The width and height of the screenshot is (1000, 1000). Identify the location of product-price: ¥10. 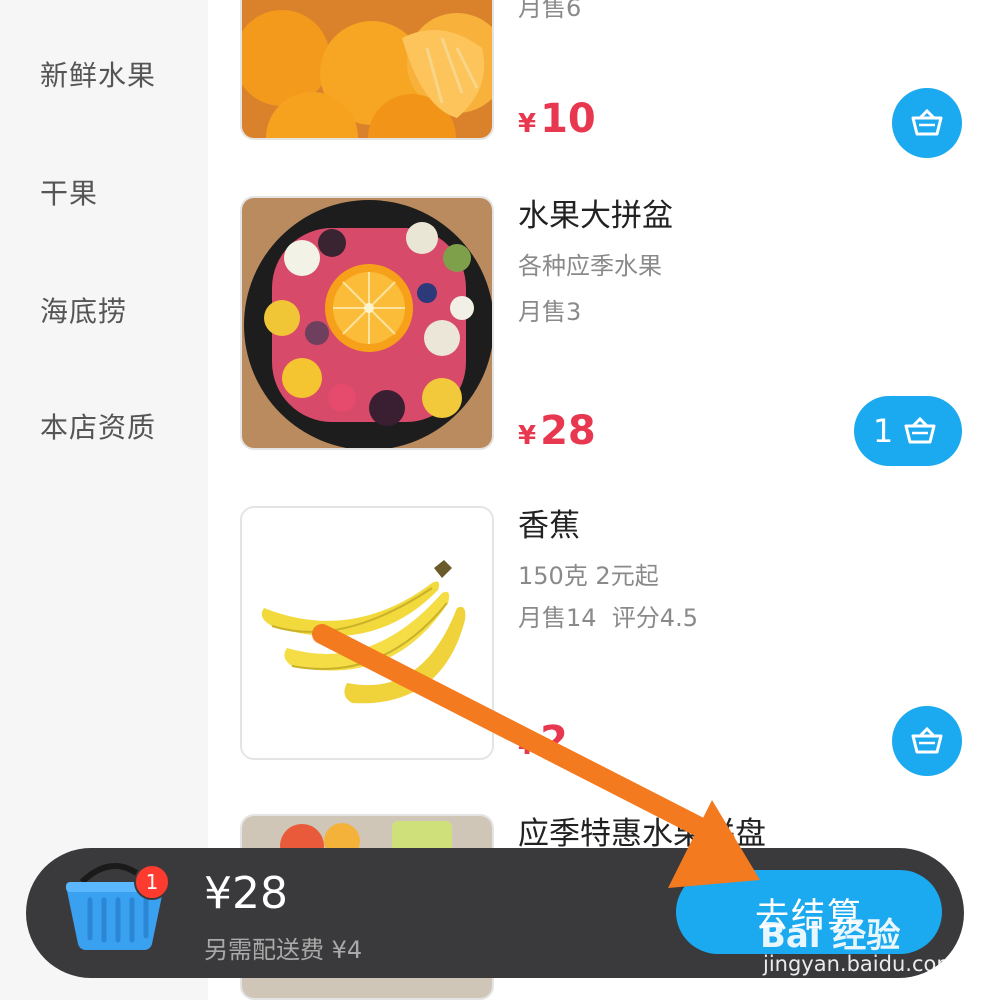
(557, 119).